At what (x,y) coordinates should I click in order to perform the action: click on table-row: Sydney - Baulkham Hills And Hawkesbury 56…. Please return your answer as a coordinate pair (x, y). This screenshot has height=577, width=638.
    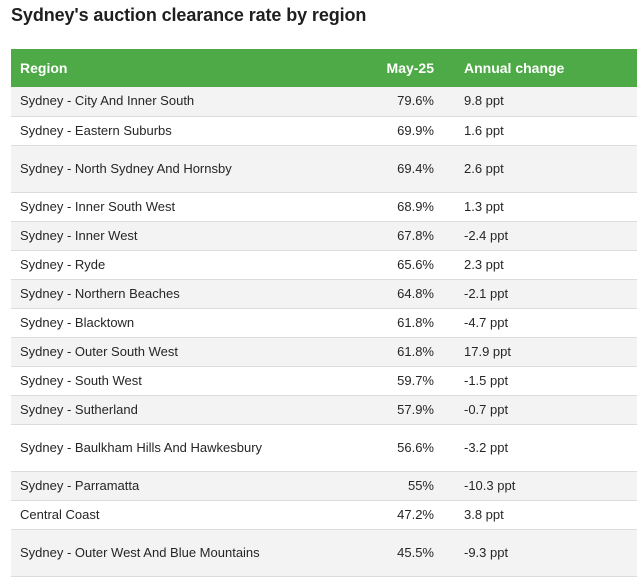
    Looking at the image, I should click on (324, 447).